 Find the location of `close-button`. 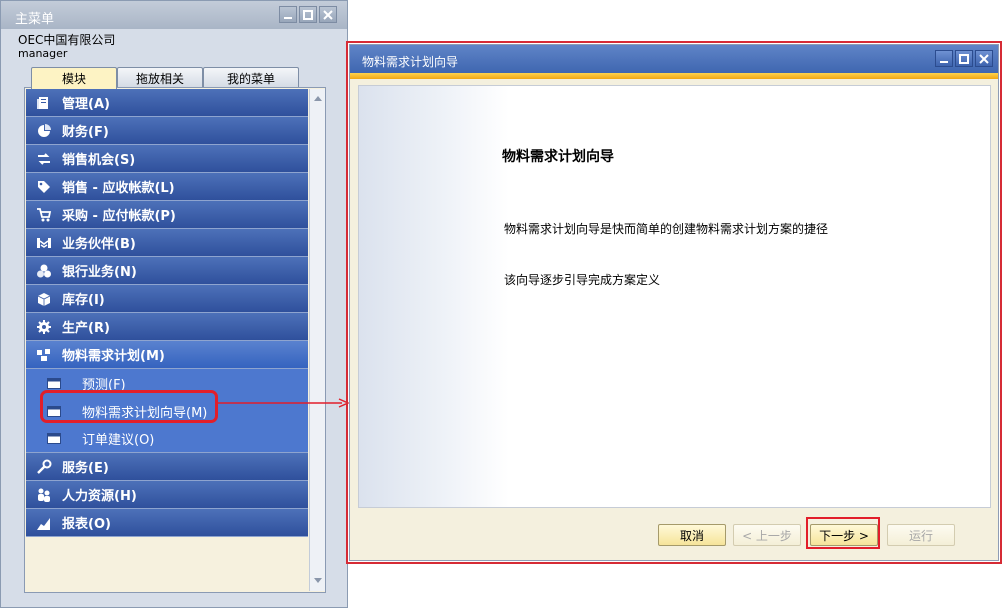

close-button is located at coordinates (328, 14).